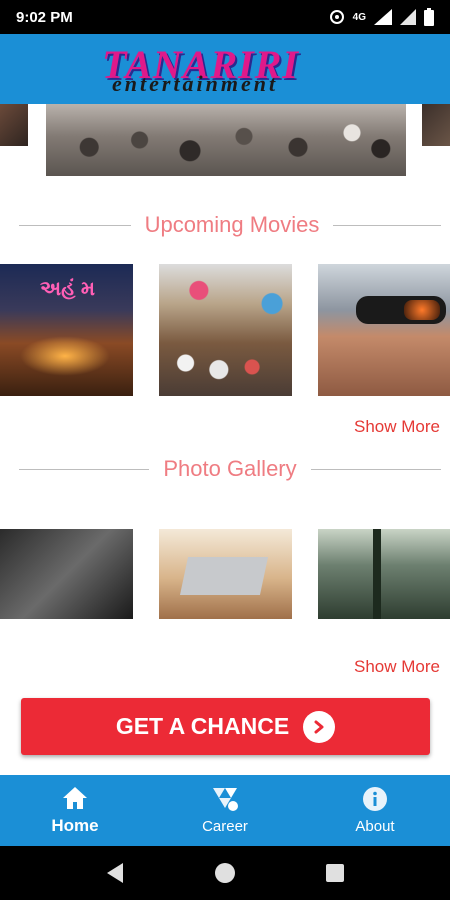 Image resolution: width=450 pixels, height=900 pixels. Describe the element at coordinates (75, 825) in the screenshot. I see `nav-label-home: Home` at that location.